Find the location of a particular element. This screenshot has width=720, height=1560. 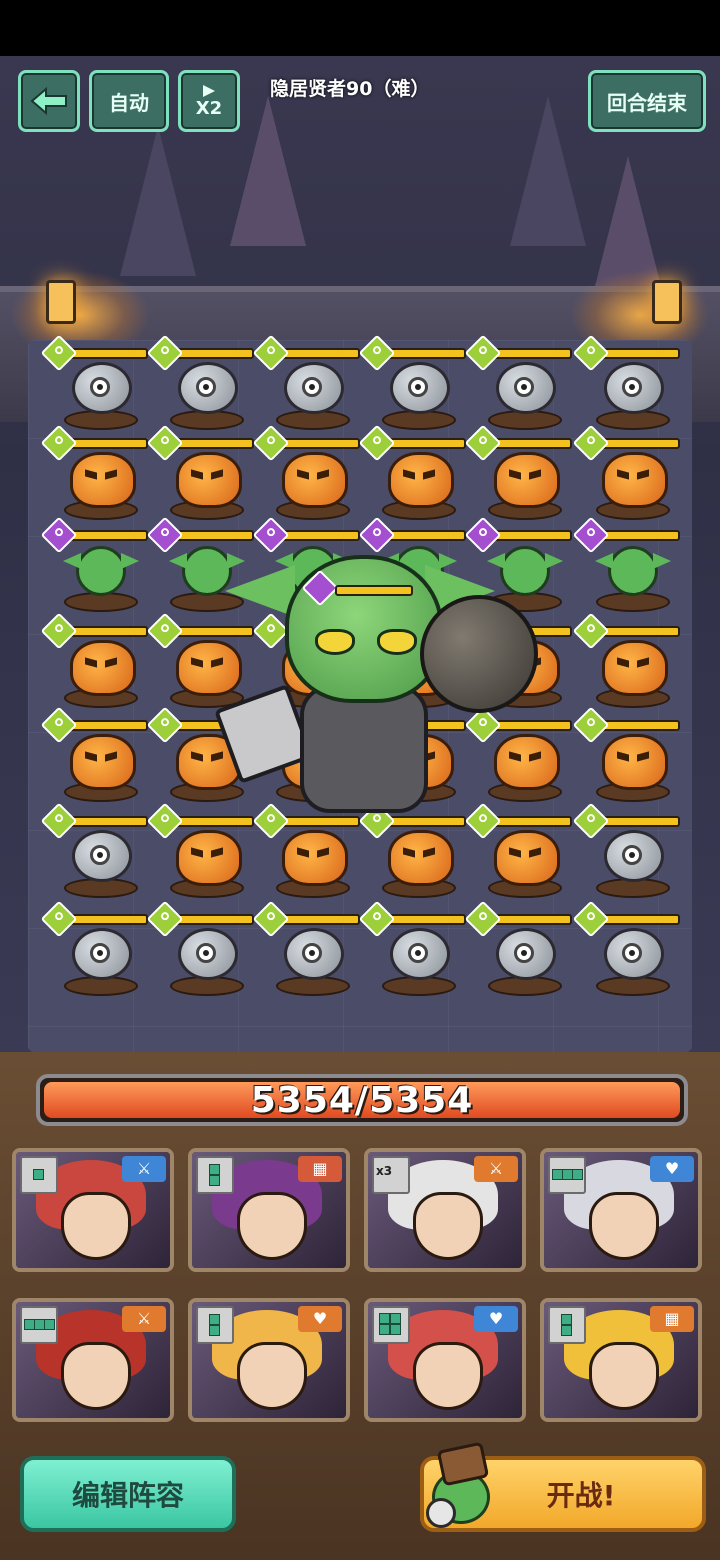

back-arrow-icon is located at coordinates (48, 101).